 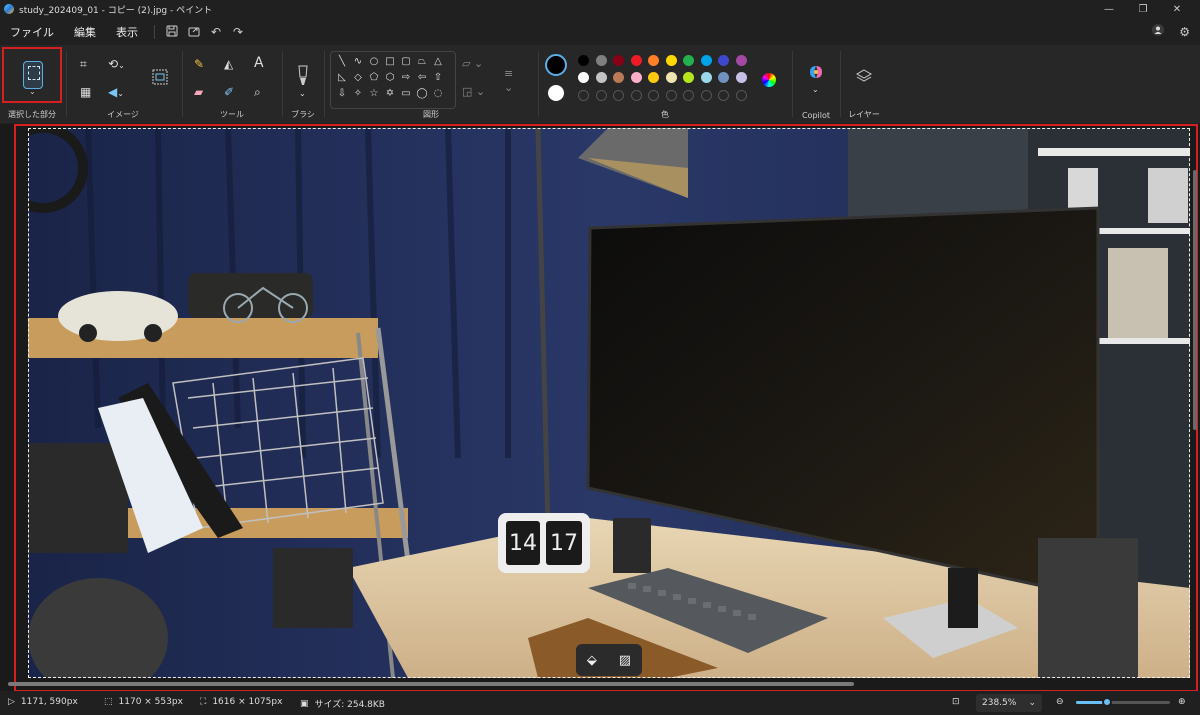 What do you see at coordinates (406, 61) in the screenshot?
I see `rounded-rectangle-shape-icon: ▢` at bounding box center [406, 61].